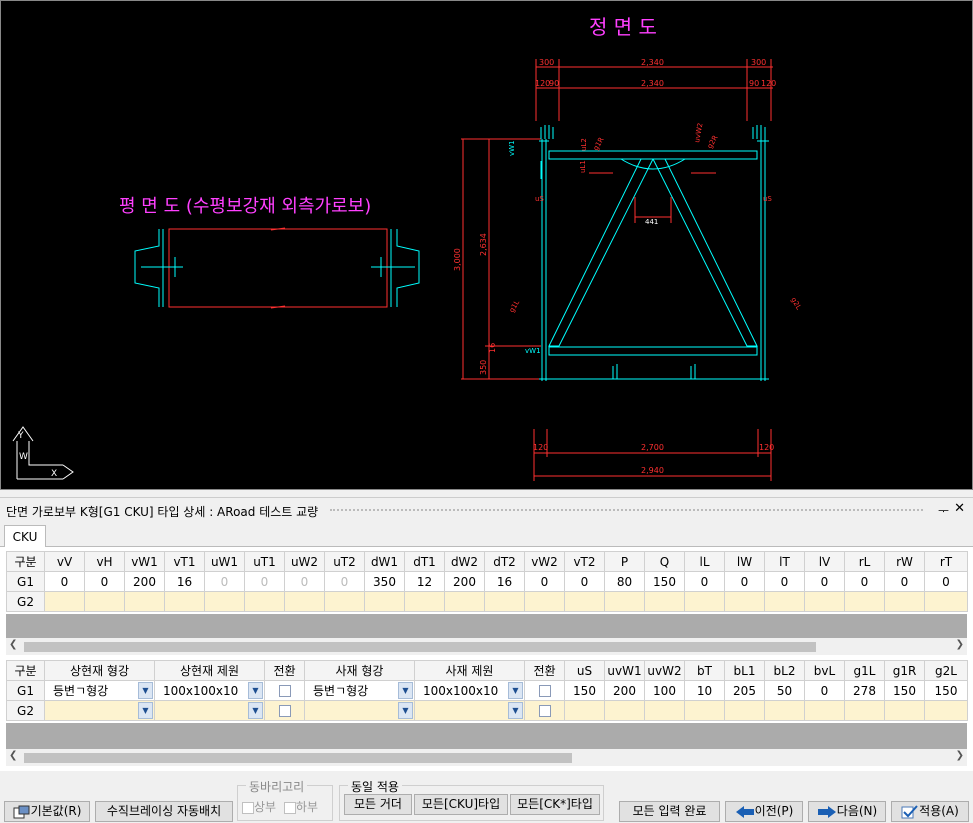 This screenshot has height=823, width=973. Describe the element at coordinates (669, 811) in the screenshot. I see `complete-all-input-button: 모든 입력 완료` at that location.